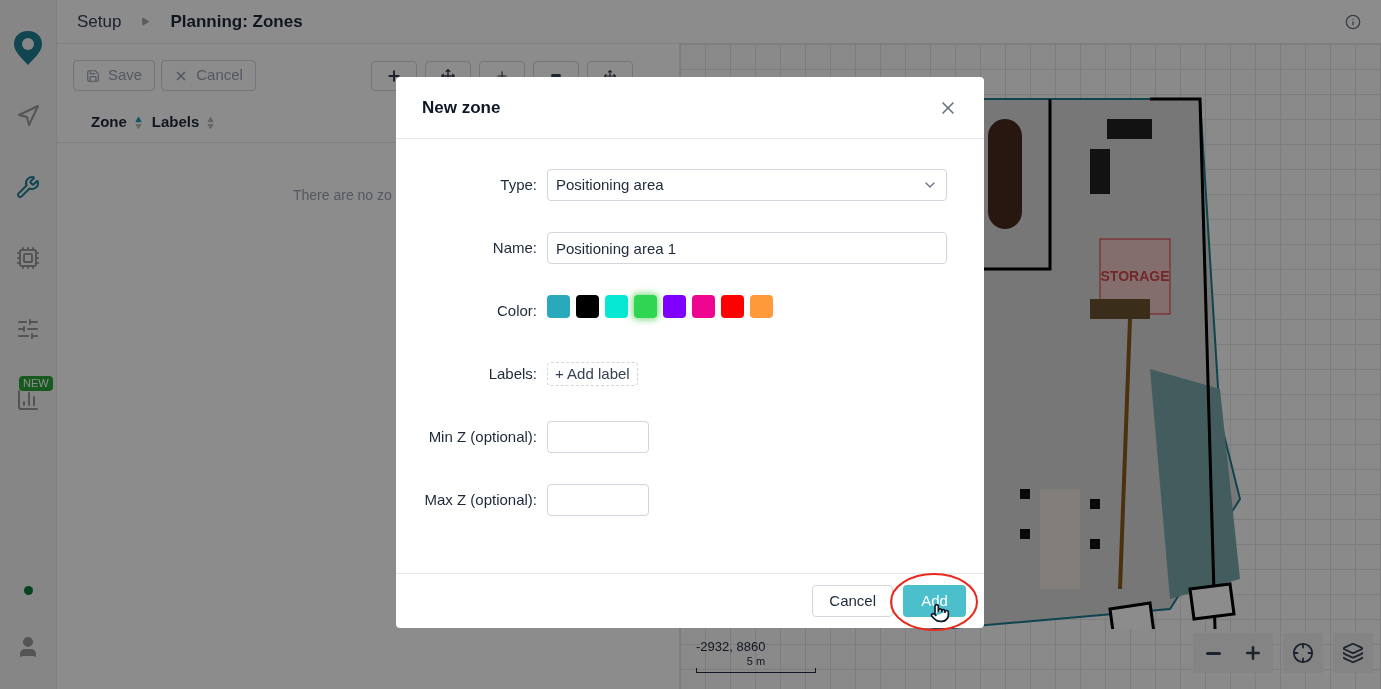 This screenshot has height=689, width=1381. I want to click on field-label: Min Z (optional):, so click(482, 436).